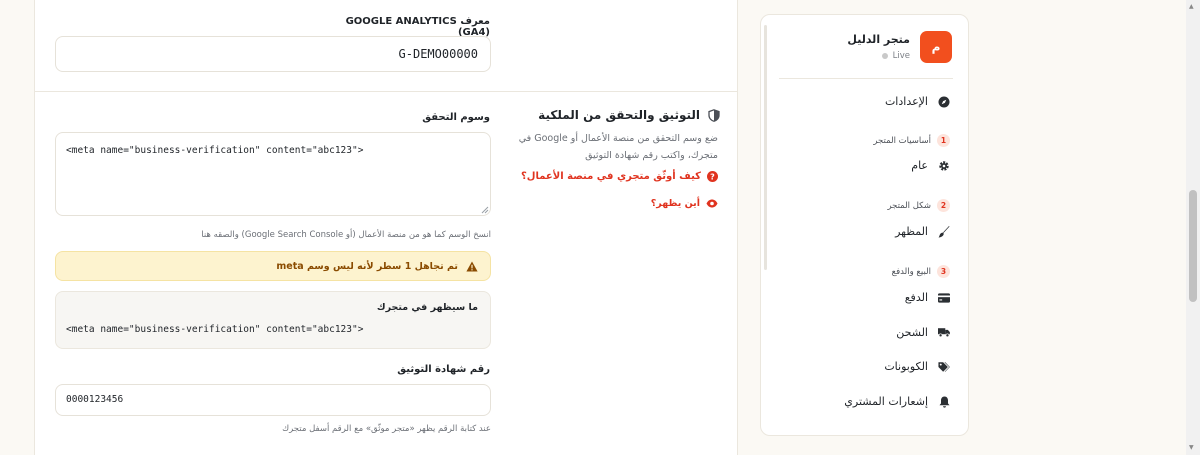 This screenshot has height=455, width=1200. I want to click on sidebar-item-notifications: إشعارات المشتري, so click(897, 401).